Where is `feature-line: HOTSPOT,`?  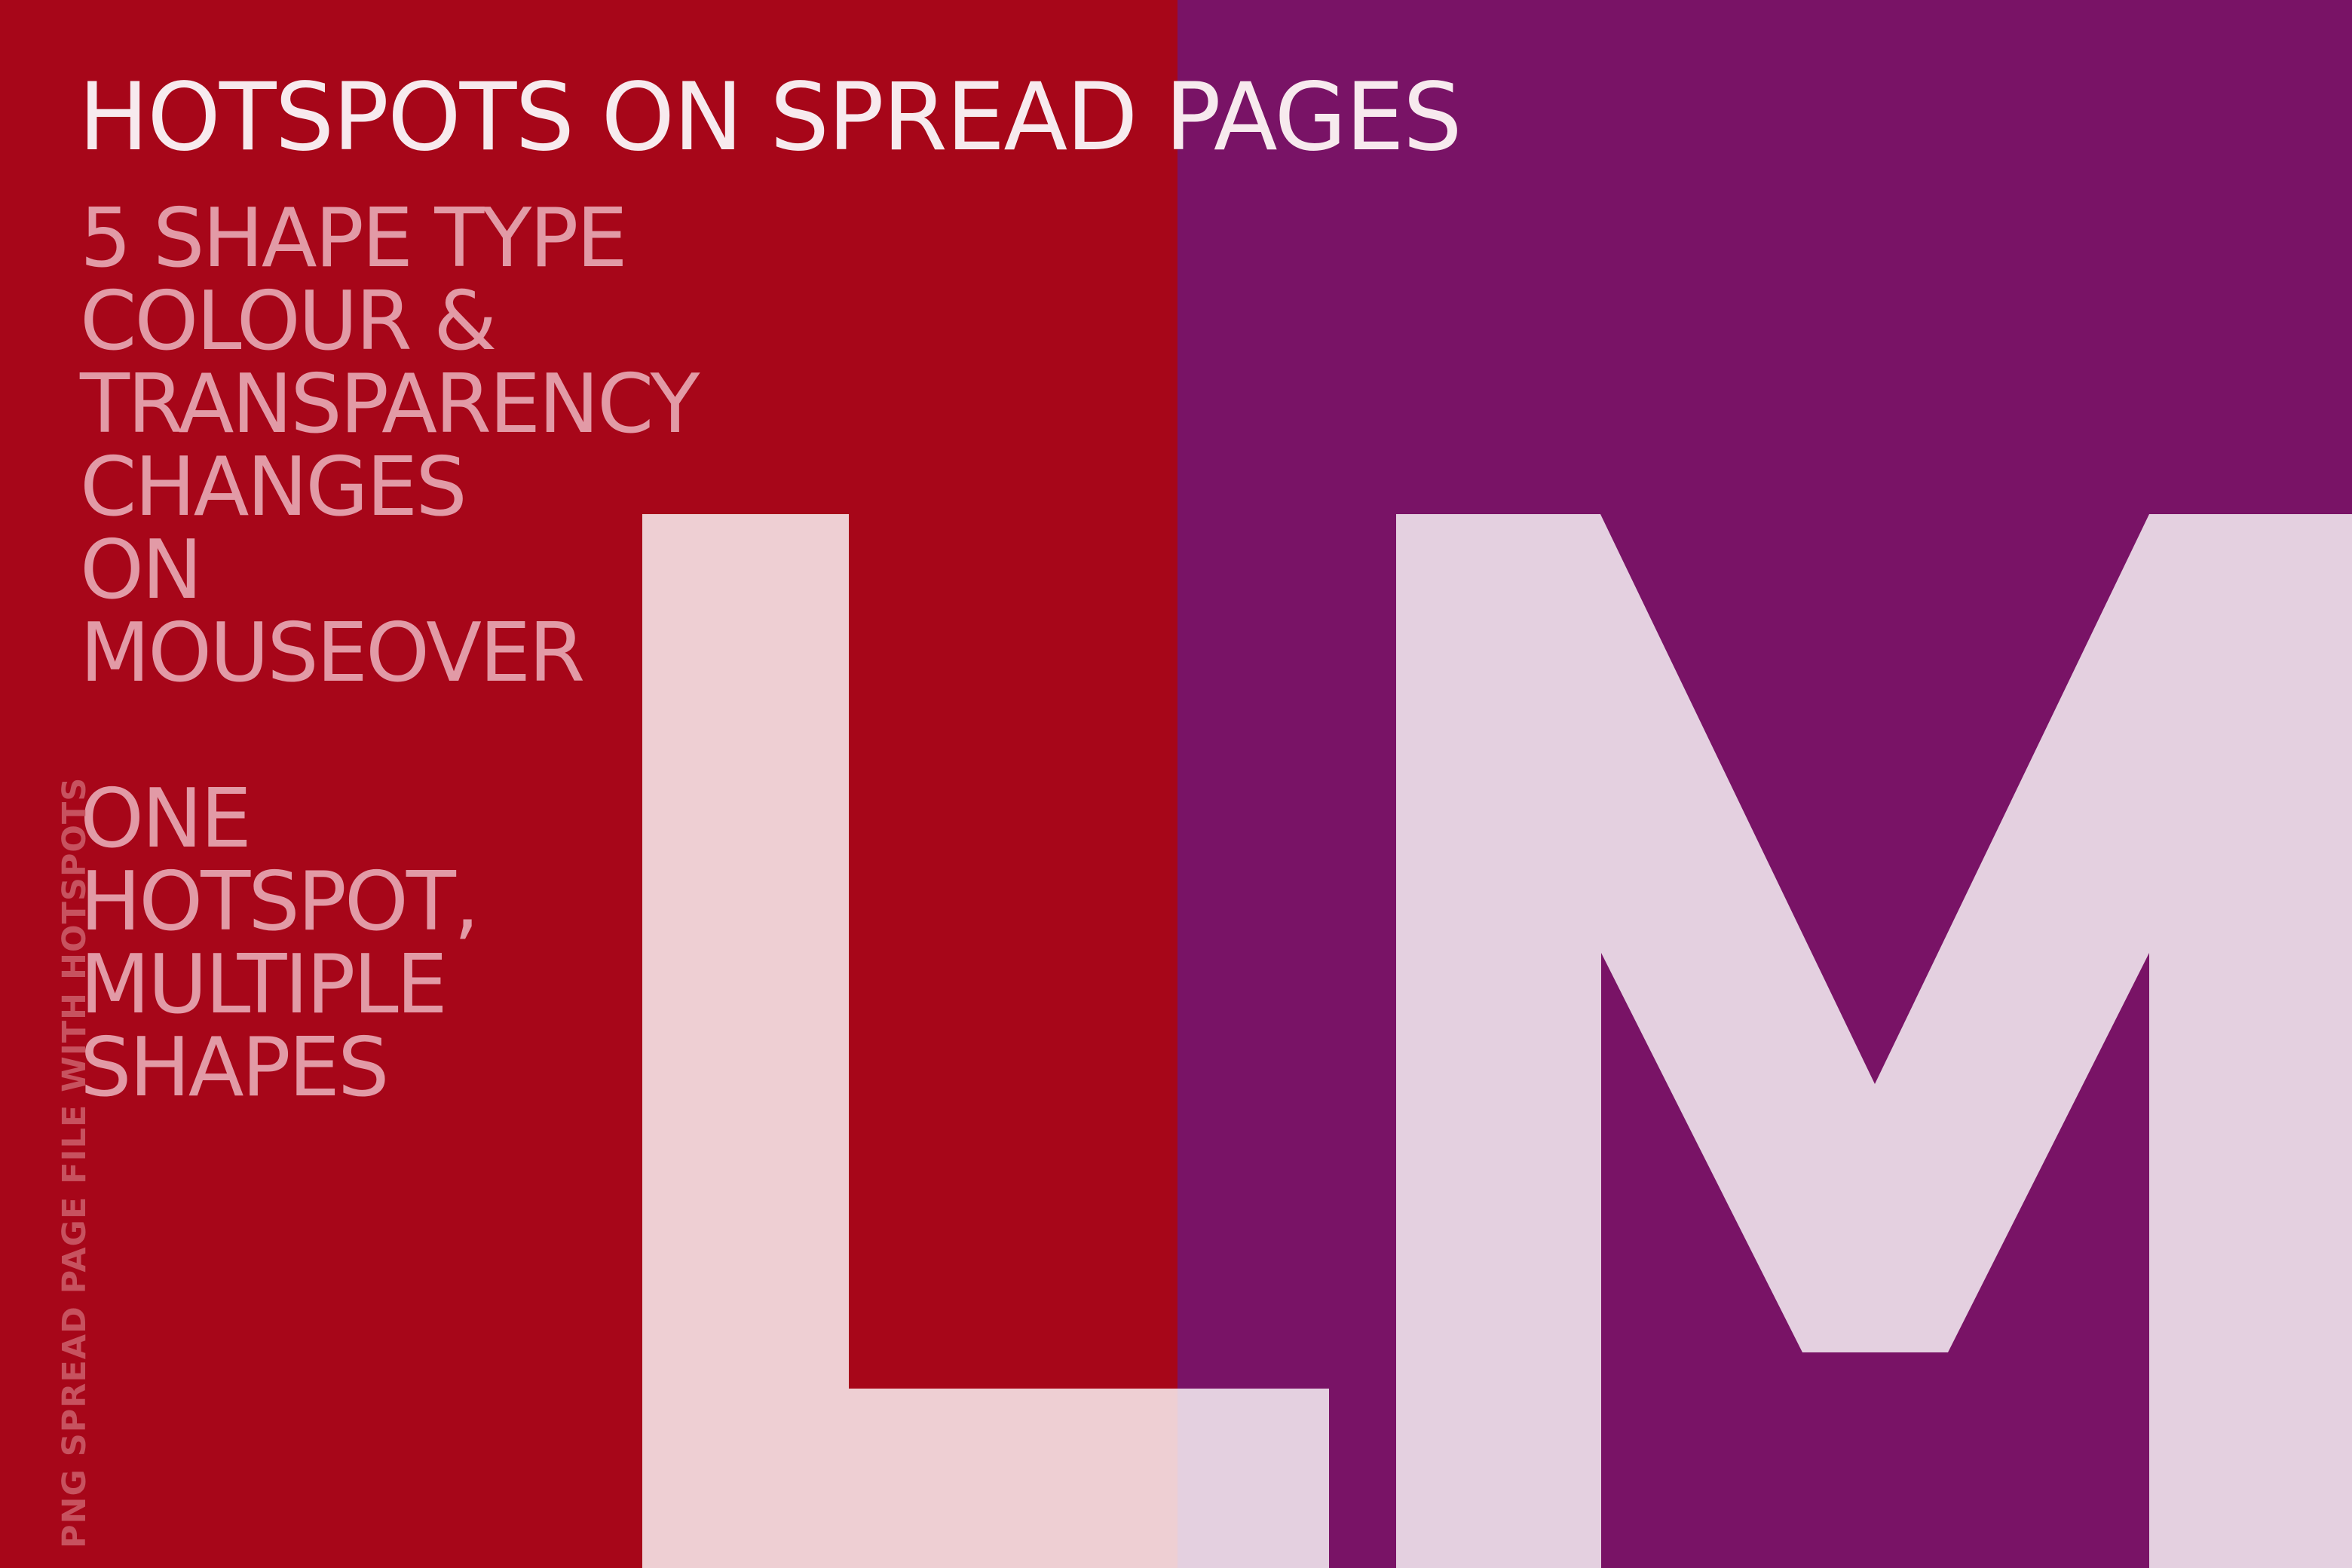
feature-line: HOTSPOT, is located at coordinates (279, 902).